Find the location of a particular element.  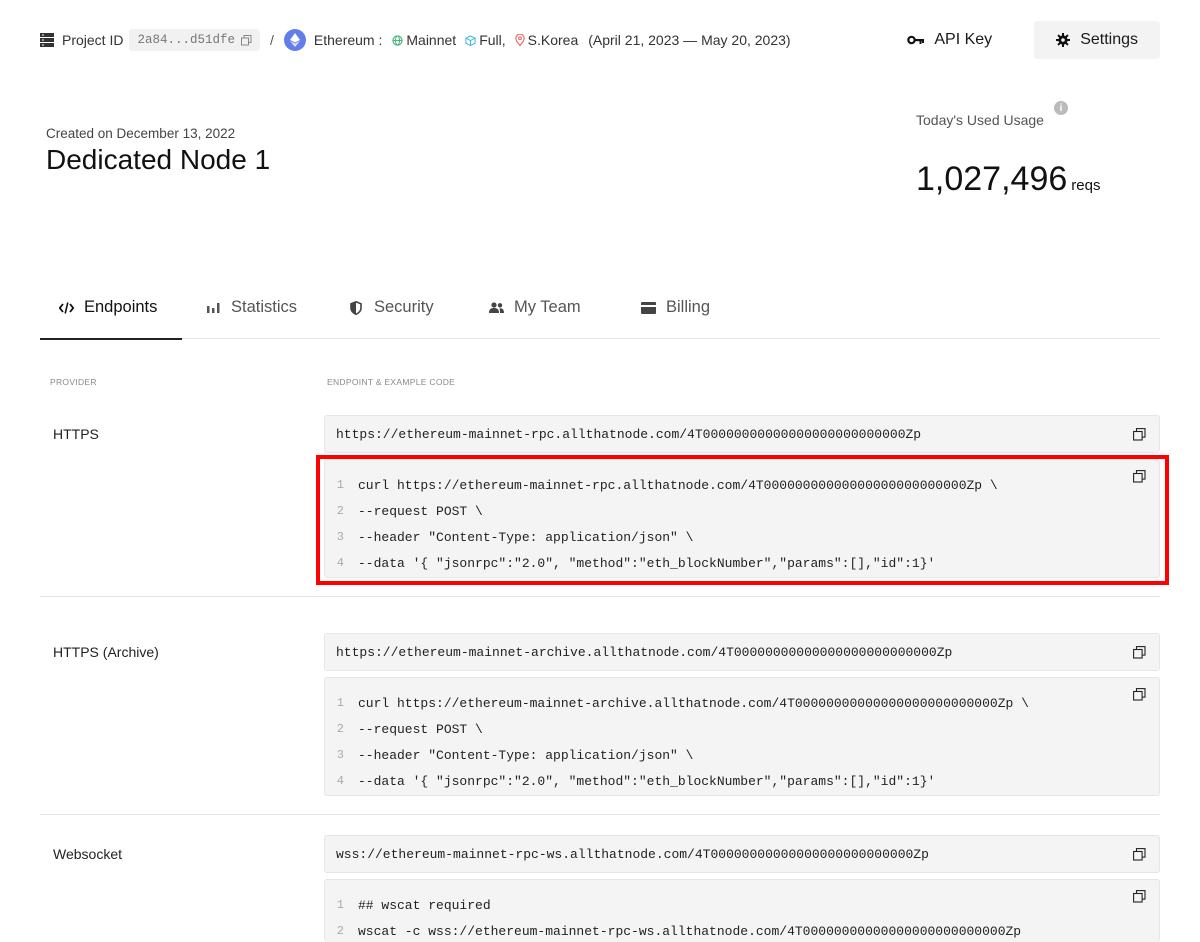

gear-icon is located at coordinates (1063, 40).